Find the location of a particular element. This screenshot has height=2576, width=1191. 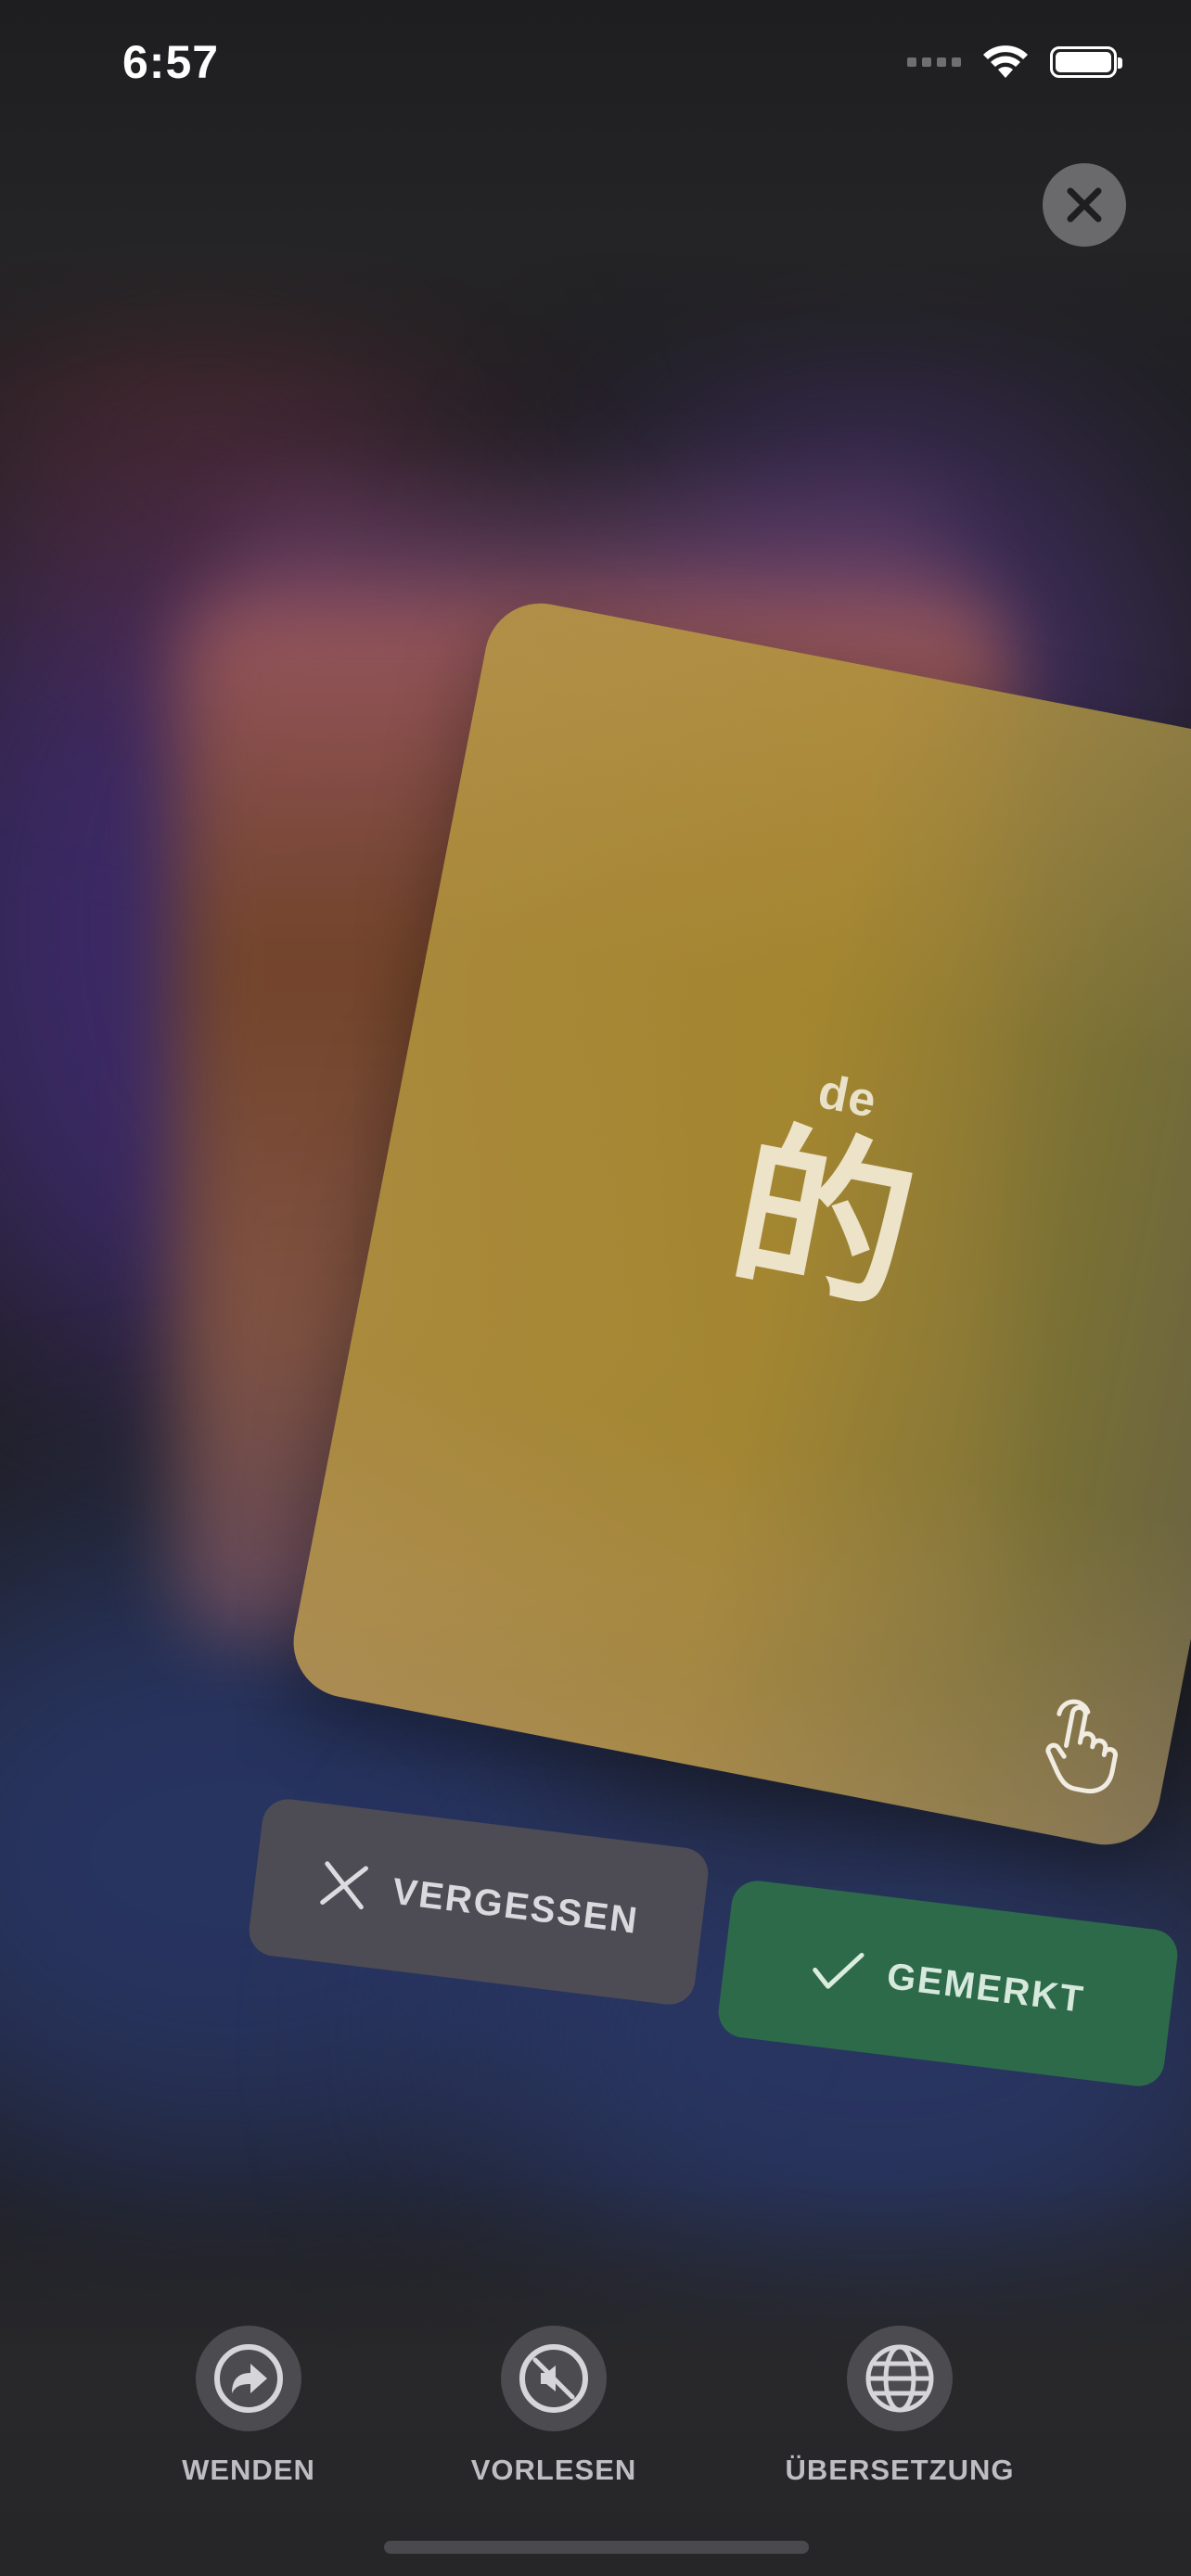

tap-hand-icon is located at coordinates (1081, 1746).